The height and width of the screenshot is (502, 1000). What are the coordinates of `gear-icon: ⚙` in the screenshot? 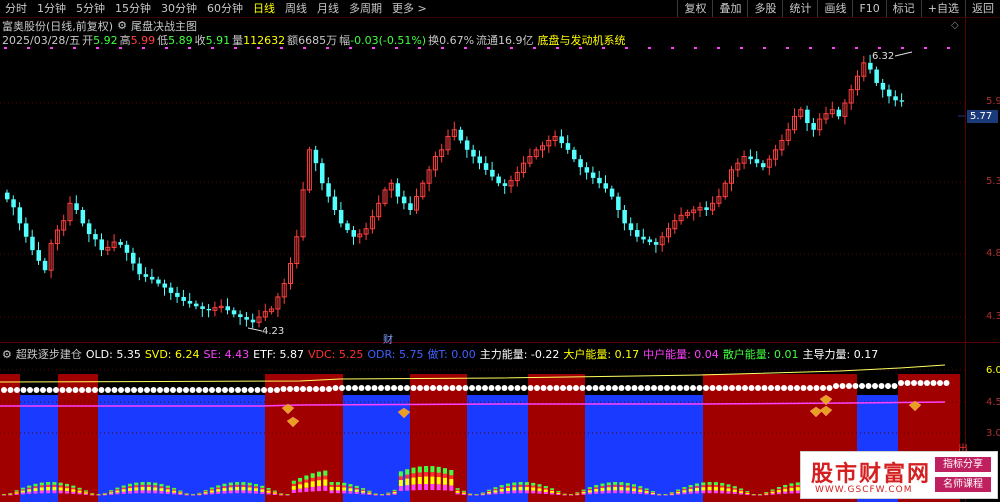 It's located at (7, 354).